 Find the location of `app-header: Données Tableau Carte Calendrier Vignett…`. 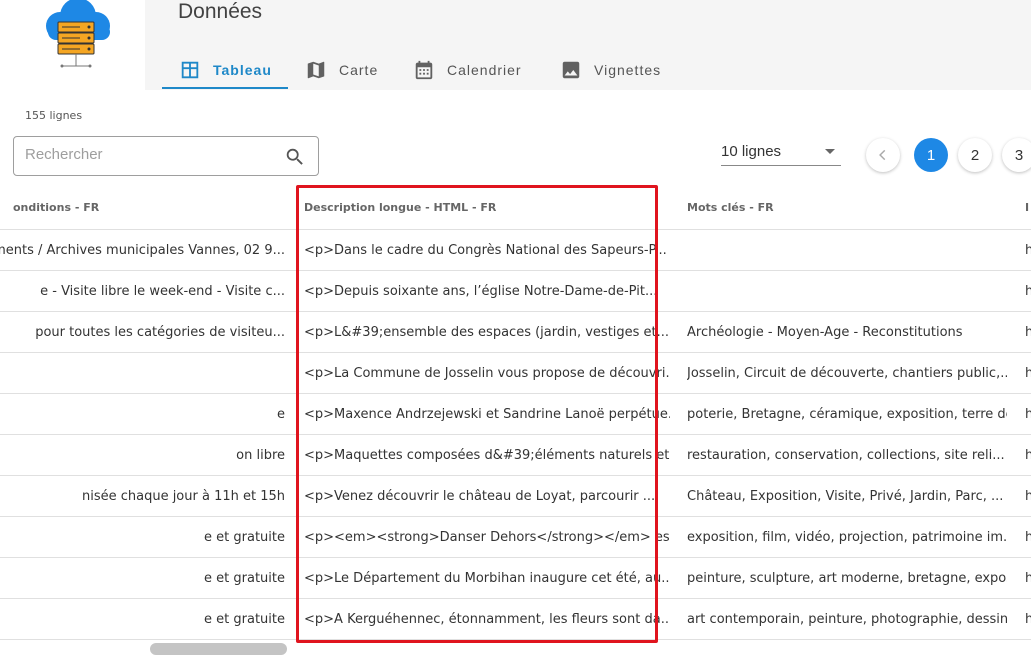

app-header: Données Tableau Carte Calendrier Vignett… is located at coordinates (515, 45).